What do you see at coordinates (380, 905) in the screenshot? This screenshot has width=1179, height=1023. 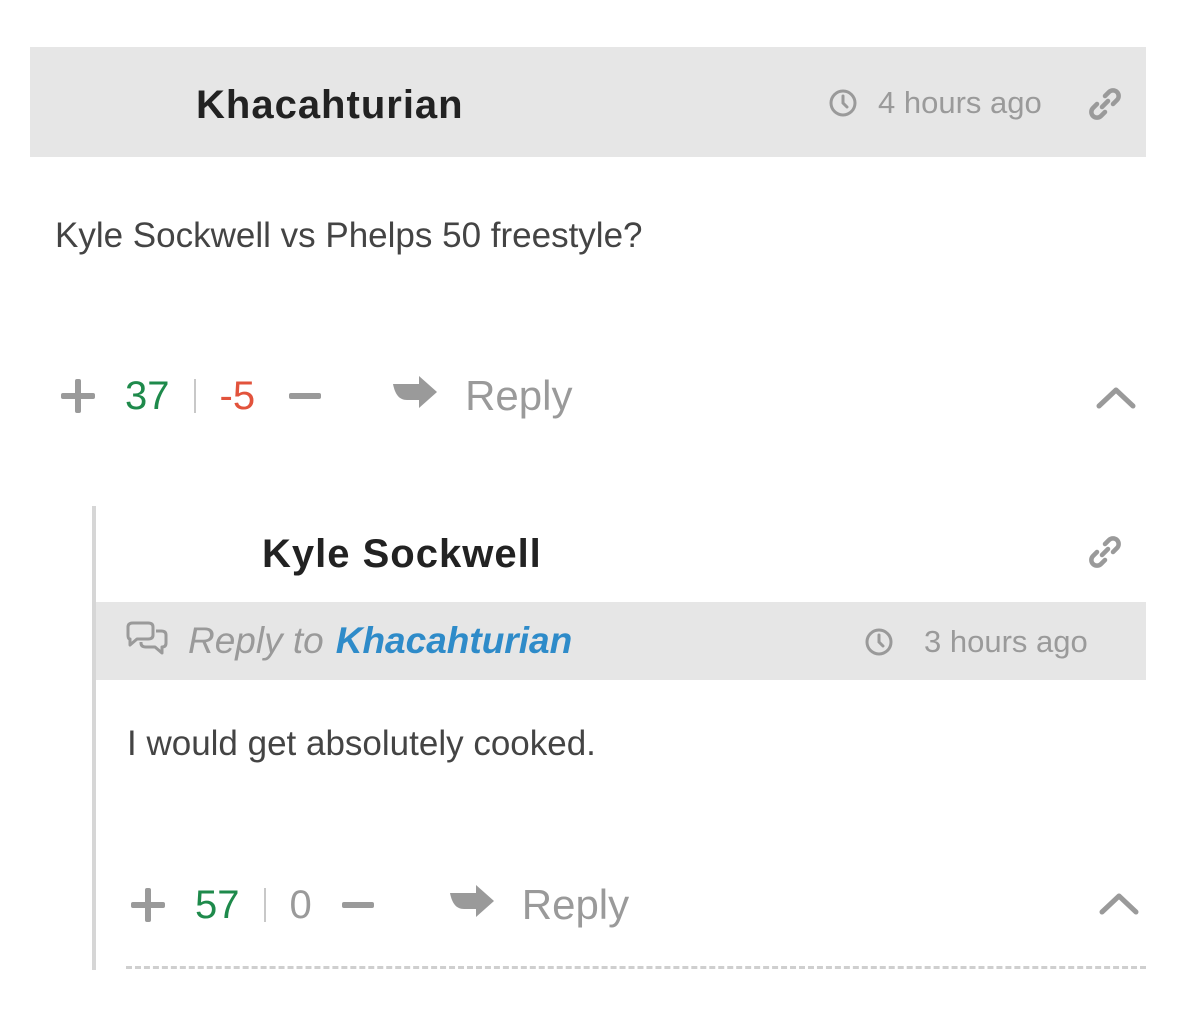 I see `reply-actions: 57 0 Reply` at bounding box center [380, 905].